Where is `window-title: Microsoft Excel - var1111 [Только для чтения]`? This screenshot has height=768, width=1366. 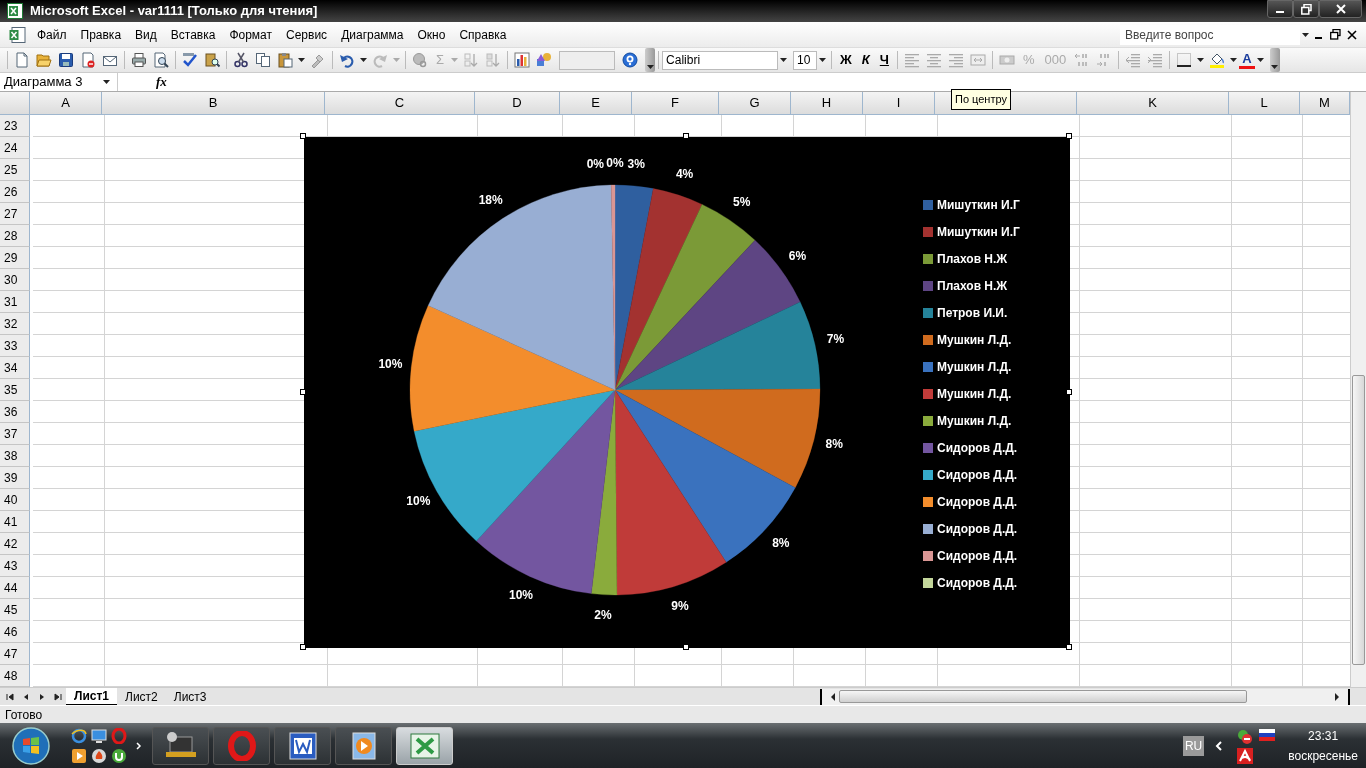
window-title: Microsoft Excel - var1111 [Только для чтения] is located at coordinates (174, 11).